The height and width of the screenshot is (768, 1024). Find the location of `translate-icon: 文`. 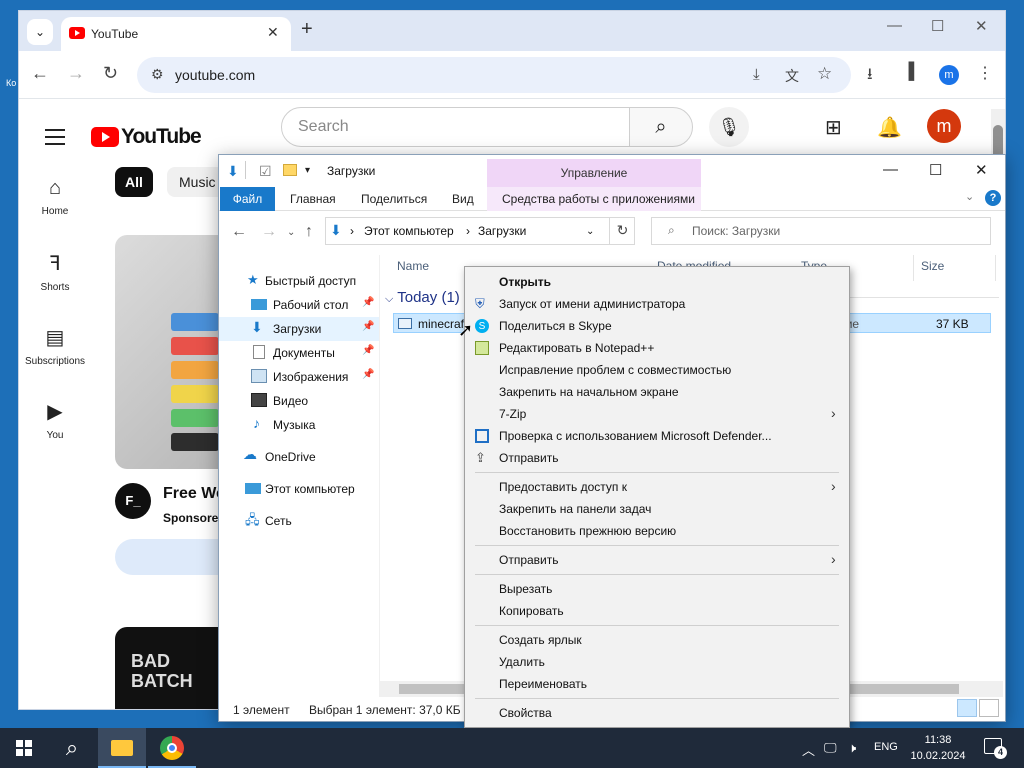

translate-icon: 文 is located at coordinates (792, 76).